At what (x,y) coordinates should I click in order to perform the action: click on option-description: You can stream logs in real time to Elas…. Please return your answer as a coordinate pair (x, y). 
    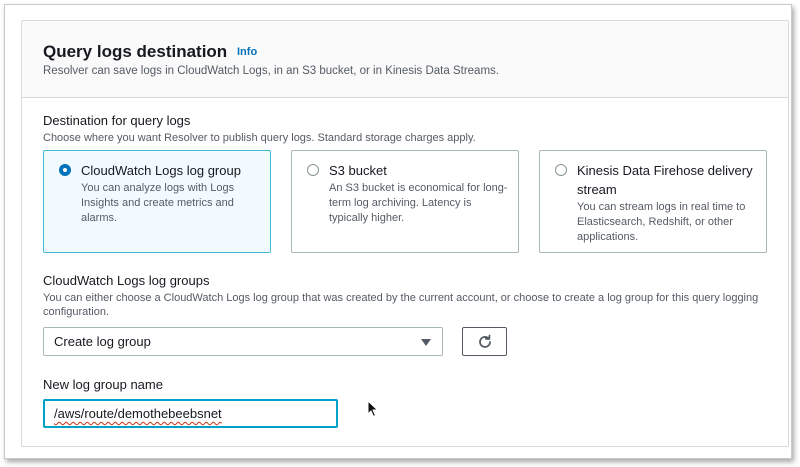
    Looking at the image, I should click on (661, 222).